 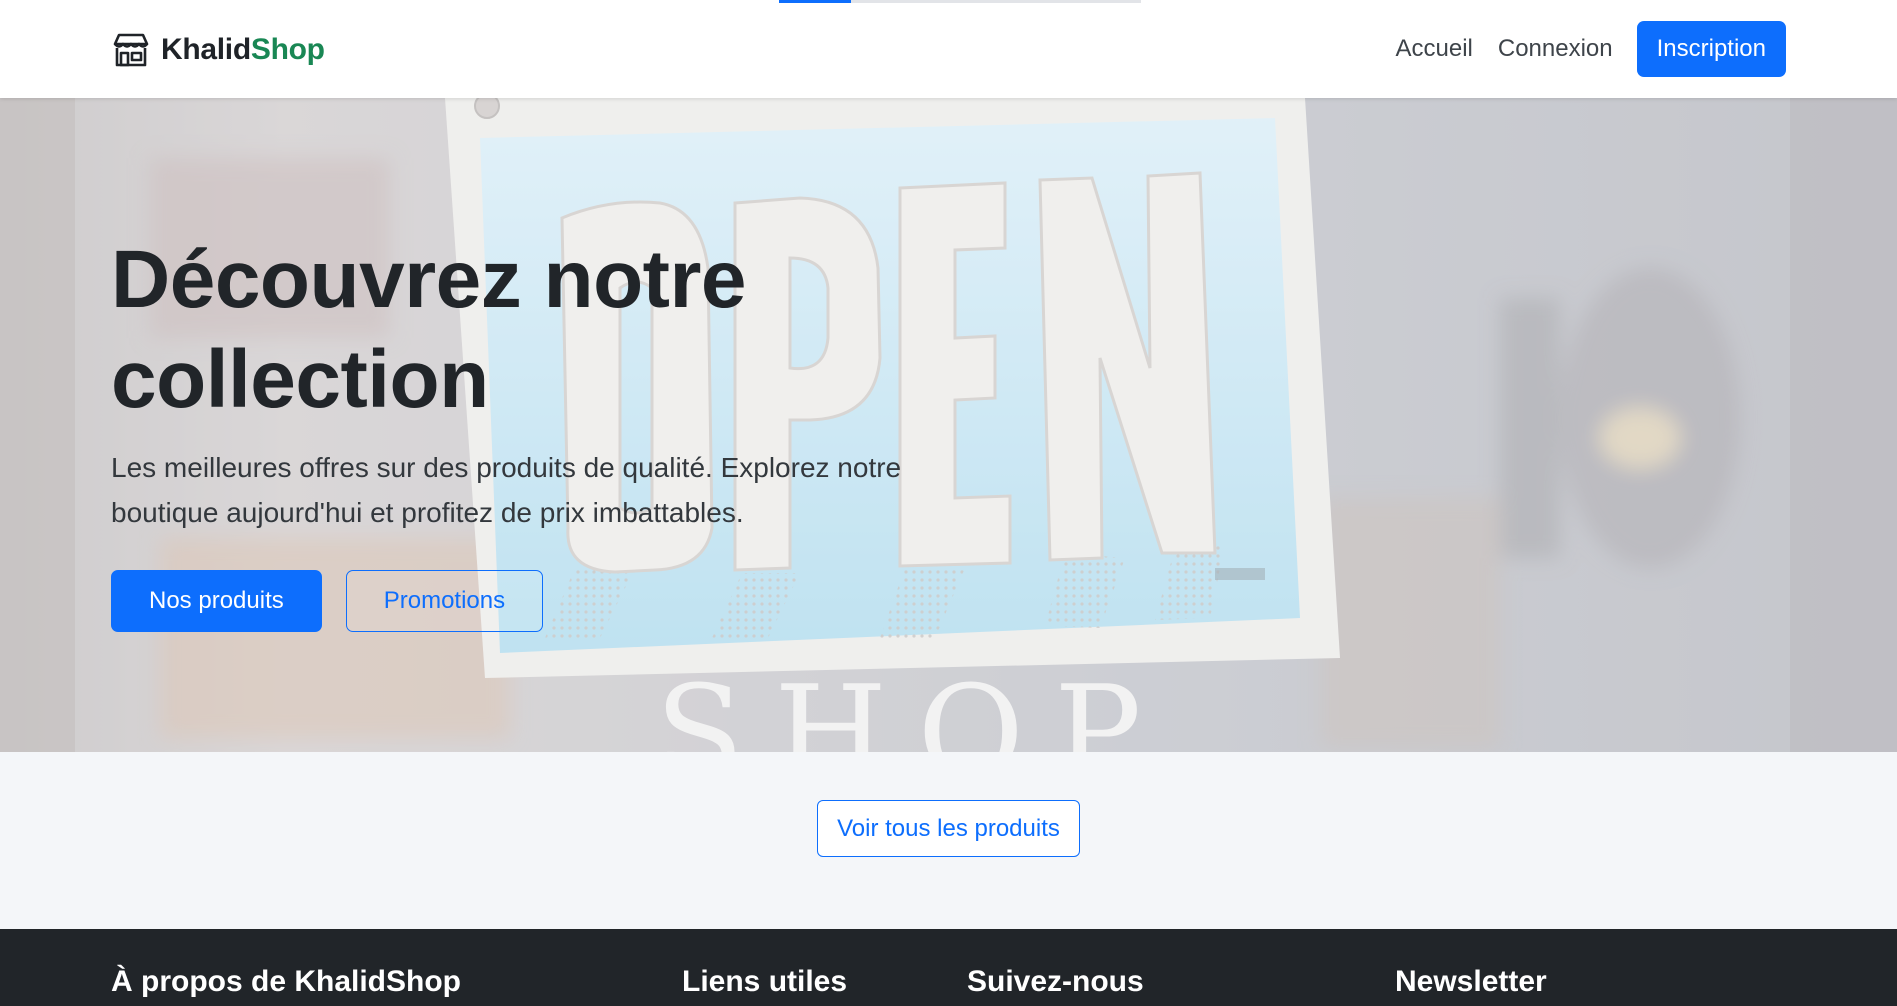 I want to click on nav-links: Accueil Connexion Inscription, so click(x=1578, y=49).